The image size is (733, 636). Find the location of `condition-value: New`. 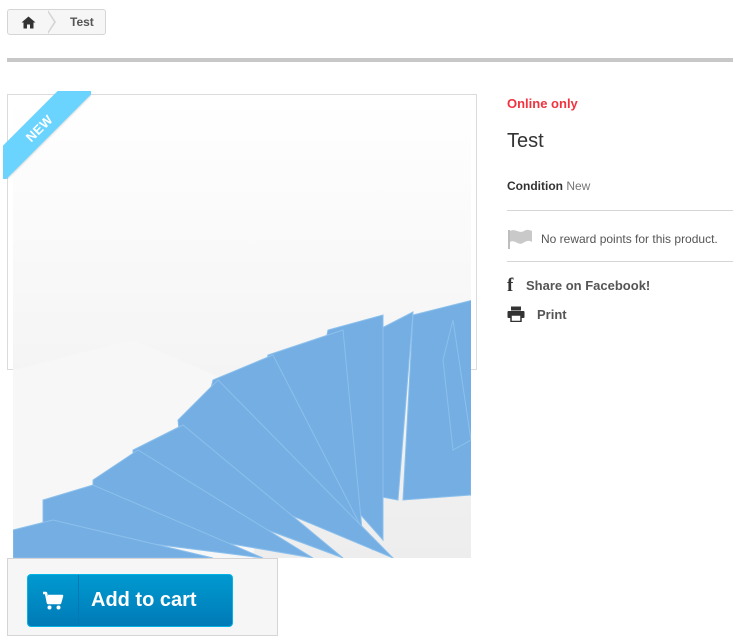

condition-value: New is located at coordinates (578, 186).